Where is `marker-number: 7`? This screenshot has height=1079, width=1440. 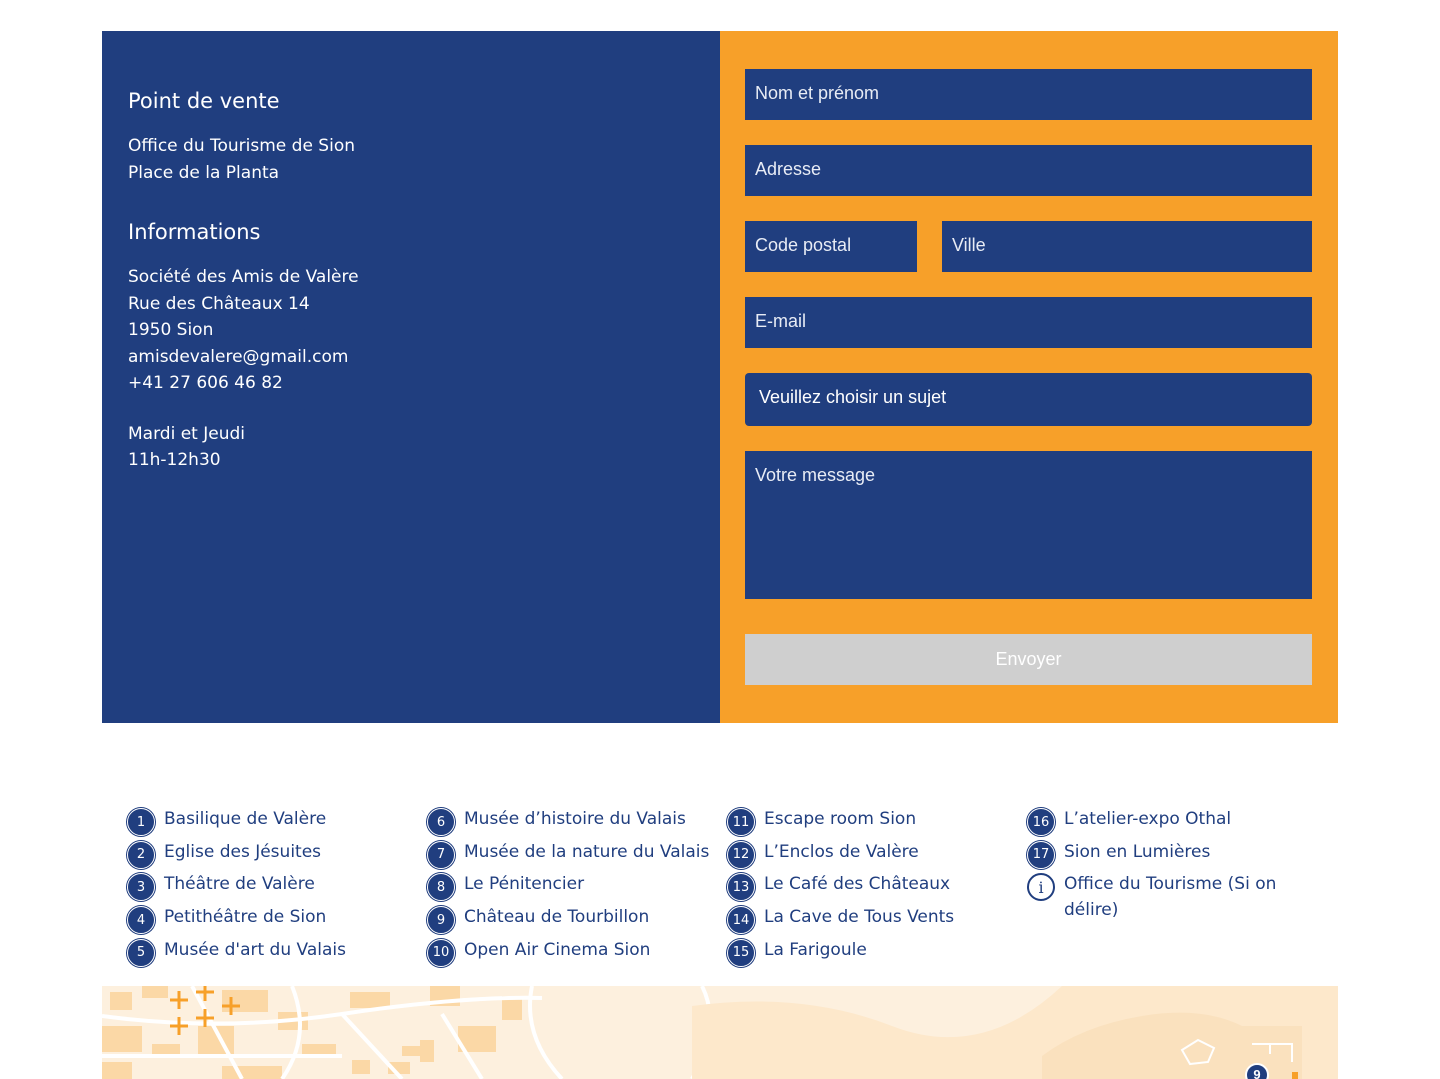
marker-number: 7 is located at coordinates (441, 854).